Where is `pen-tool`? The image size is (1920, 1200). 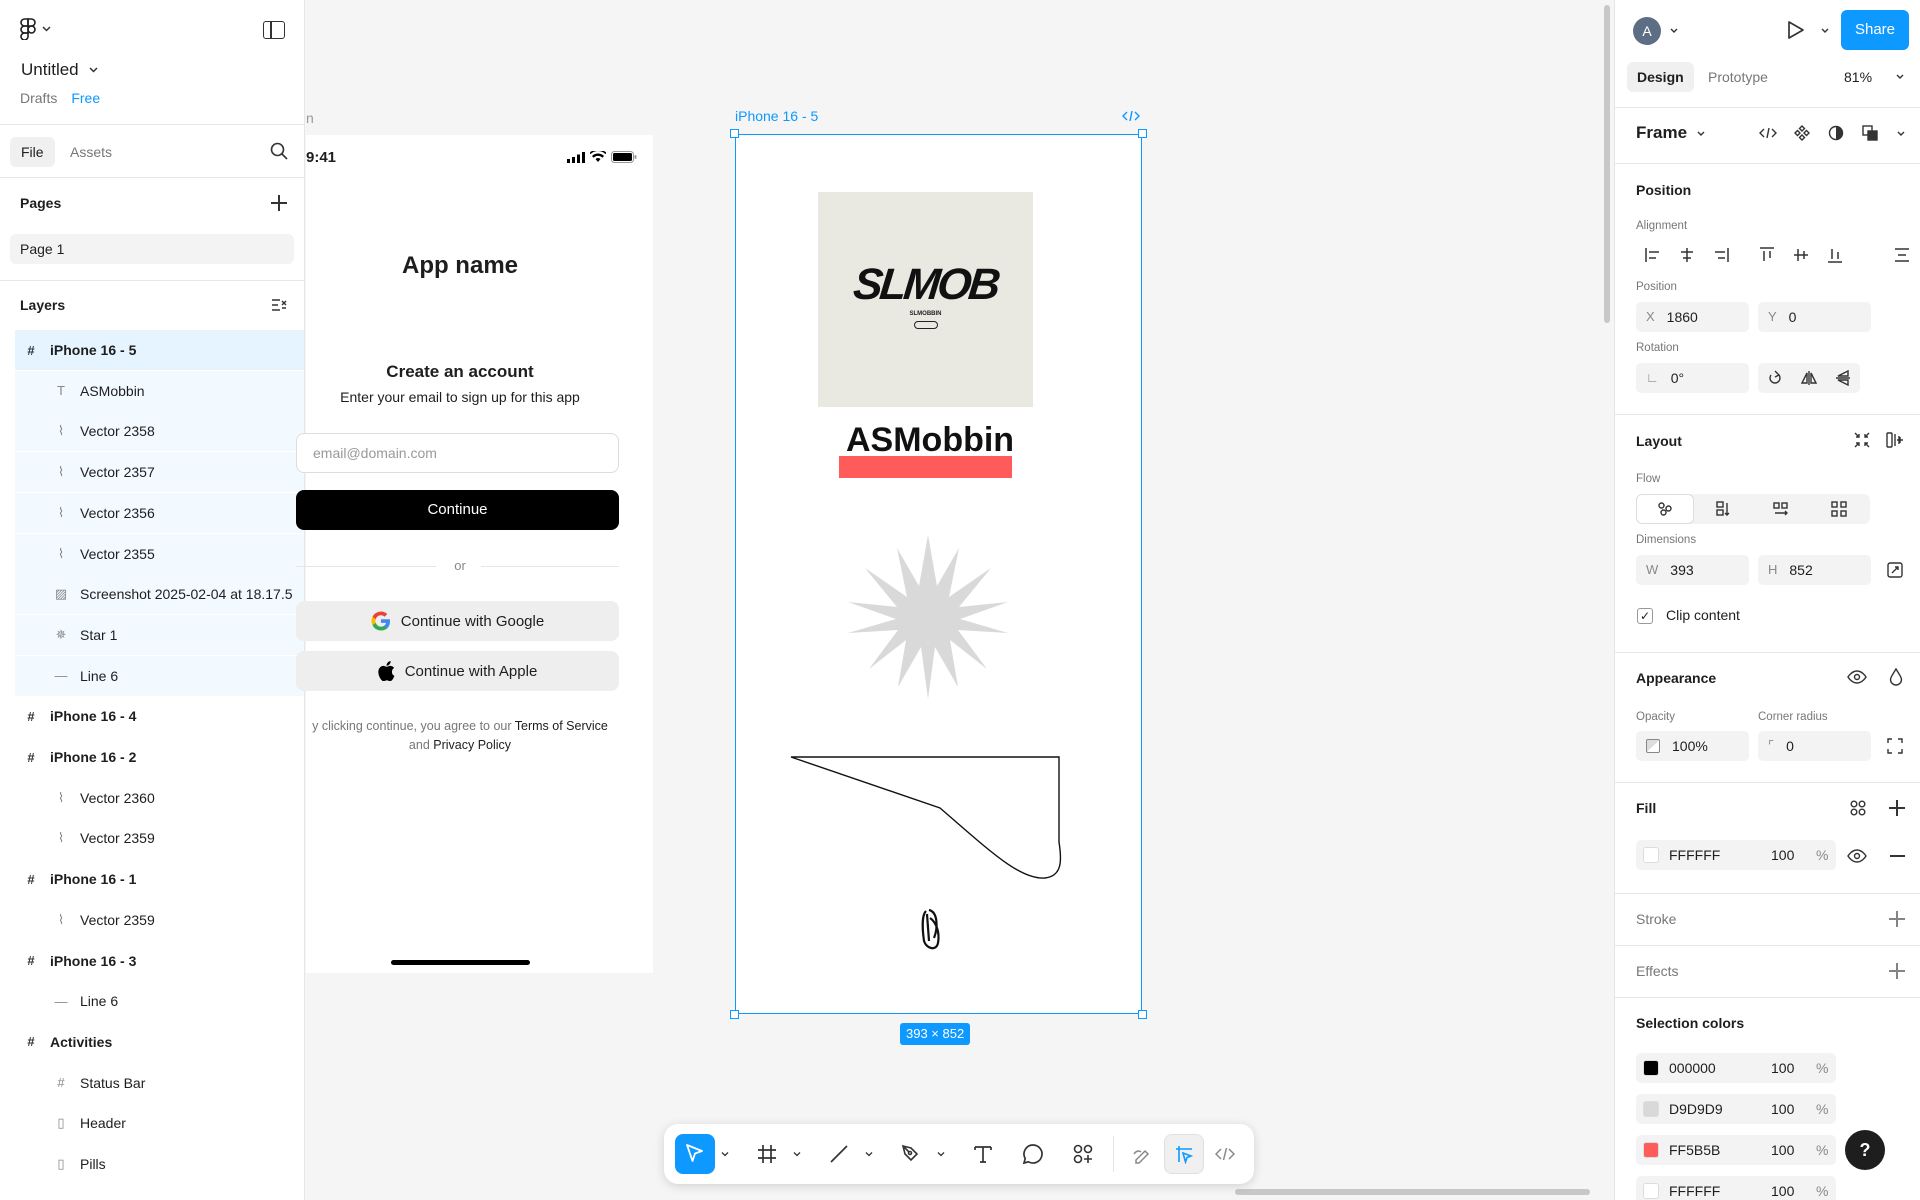 pen-tool is located at coordinates (911, 1154).